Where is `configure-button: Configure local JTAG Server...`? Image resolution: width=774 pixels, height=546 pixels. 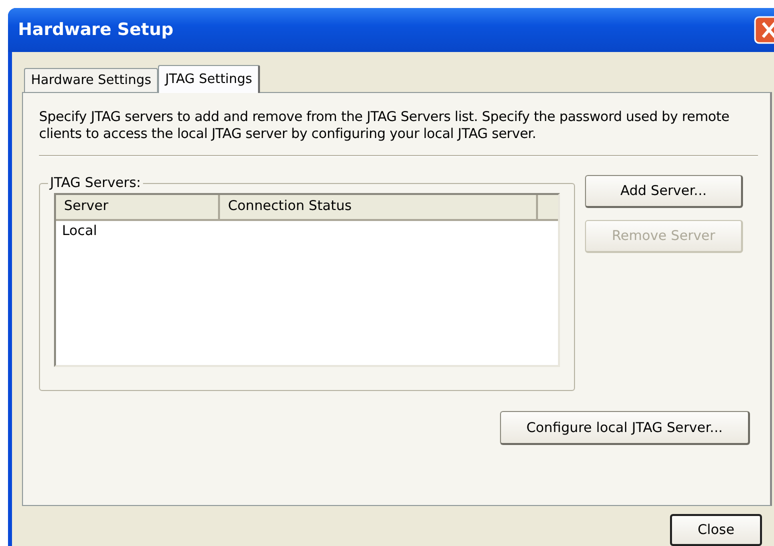
configure-button: Configure local JTAG Server... is located at coordinates (625, 428).